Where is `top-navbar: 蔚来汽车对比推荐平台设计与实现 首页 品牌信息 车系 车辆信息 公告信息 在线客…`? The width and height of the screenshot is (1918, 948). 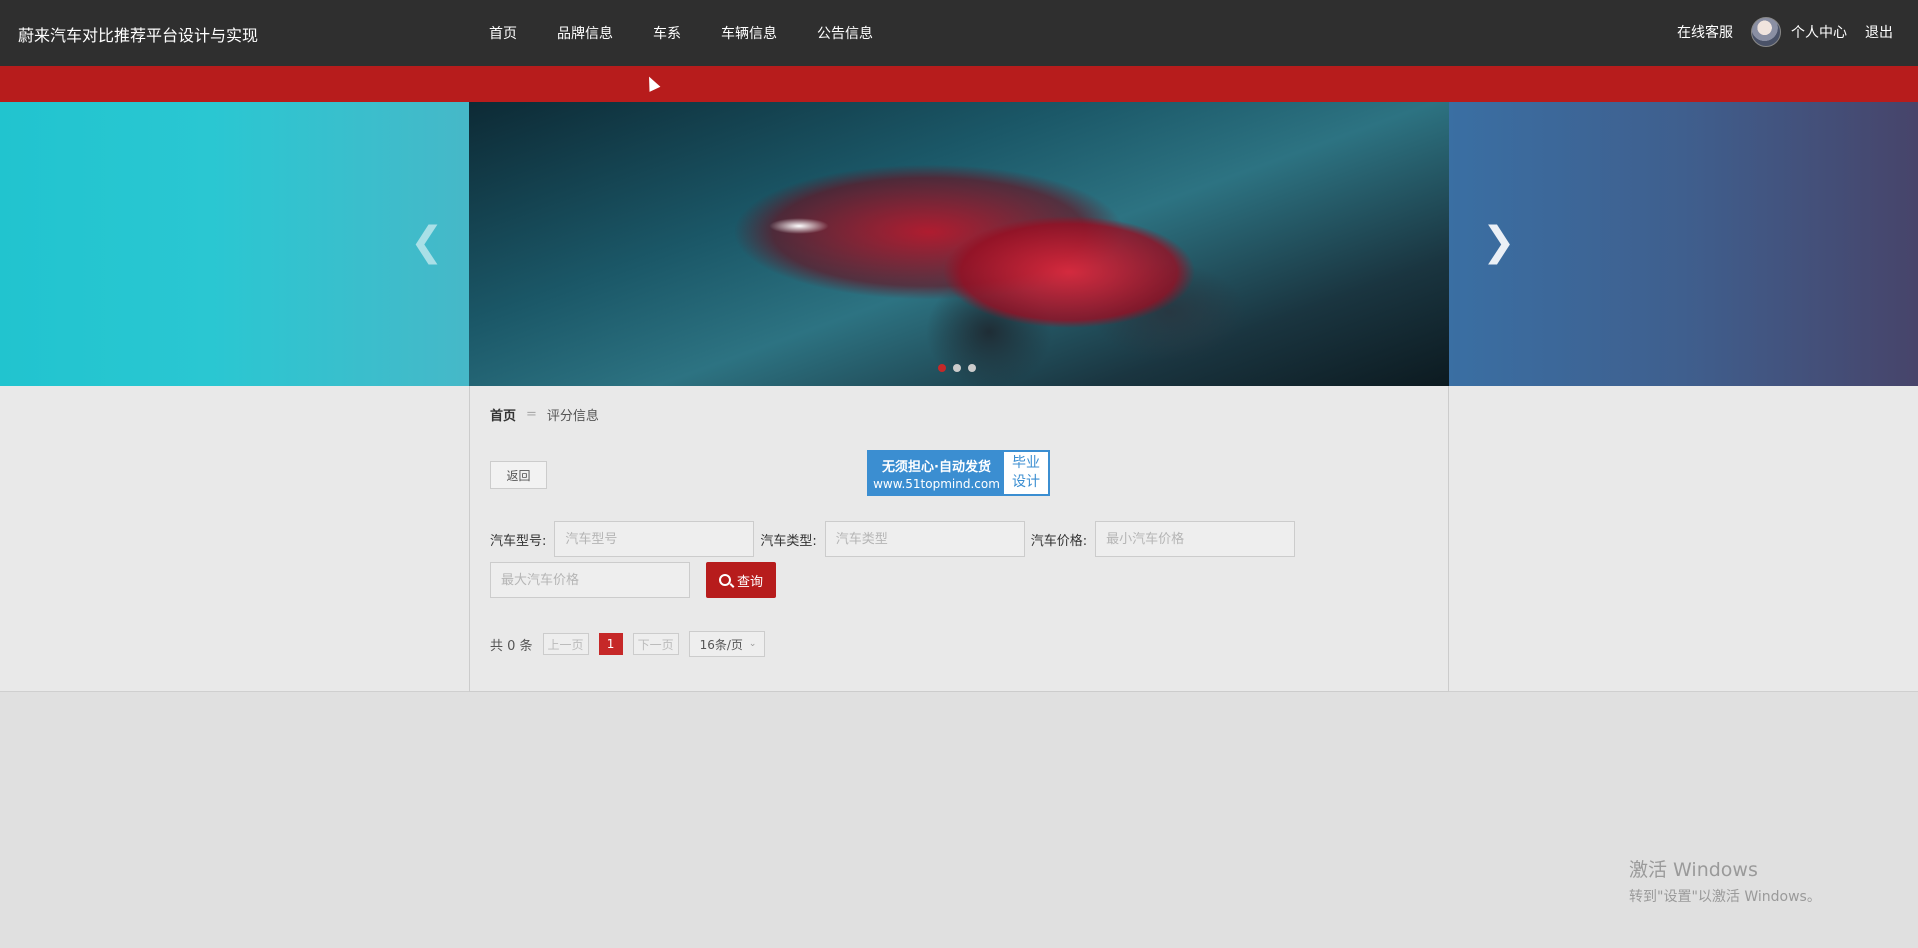
top-navbar: 蔚来汽车对比推荐平台设计与实现 首页 品牌信息 车系 车辆信息 公告信息 在线客… is located at coordinates (959, 33).